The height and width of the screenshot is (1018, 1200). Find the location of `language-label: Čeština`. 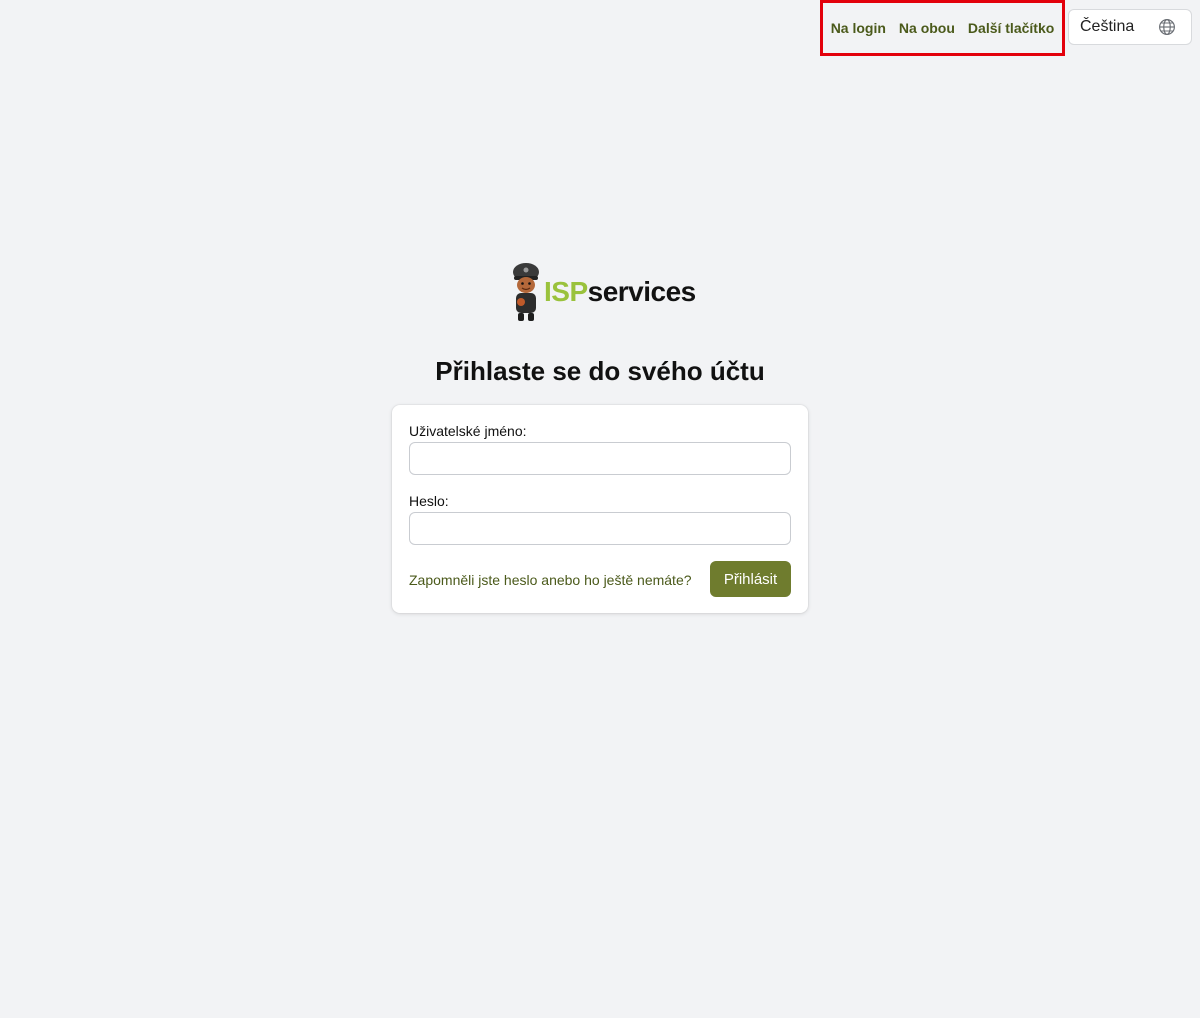

language-label: Čeština is located at coordinates (1107, 26).